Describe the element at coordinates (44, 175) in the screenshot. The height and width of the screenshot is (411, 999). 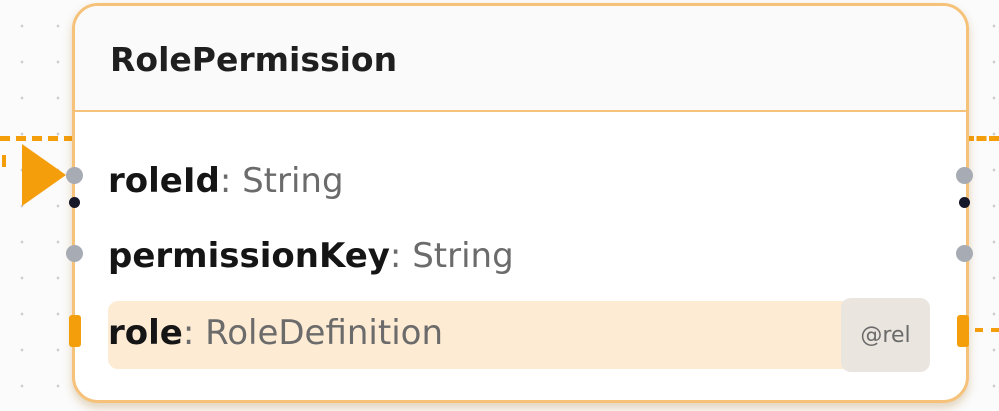
I see `arrow-head-icon` at that location.